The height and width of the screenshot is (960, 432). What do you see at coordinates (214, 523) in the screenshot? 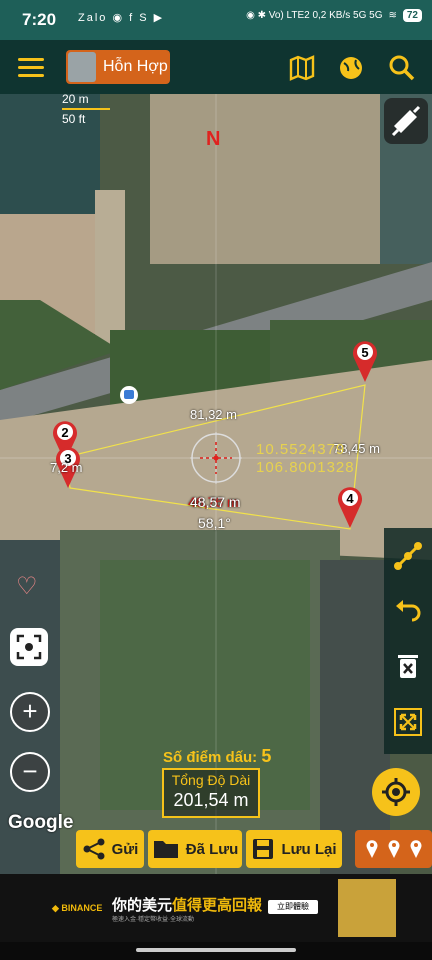
I see `angle-label: 58,1°` at bounding box center [214, 523].